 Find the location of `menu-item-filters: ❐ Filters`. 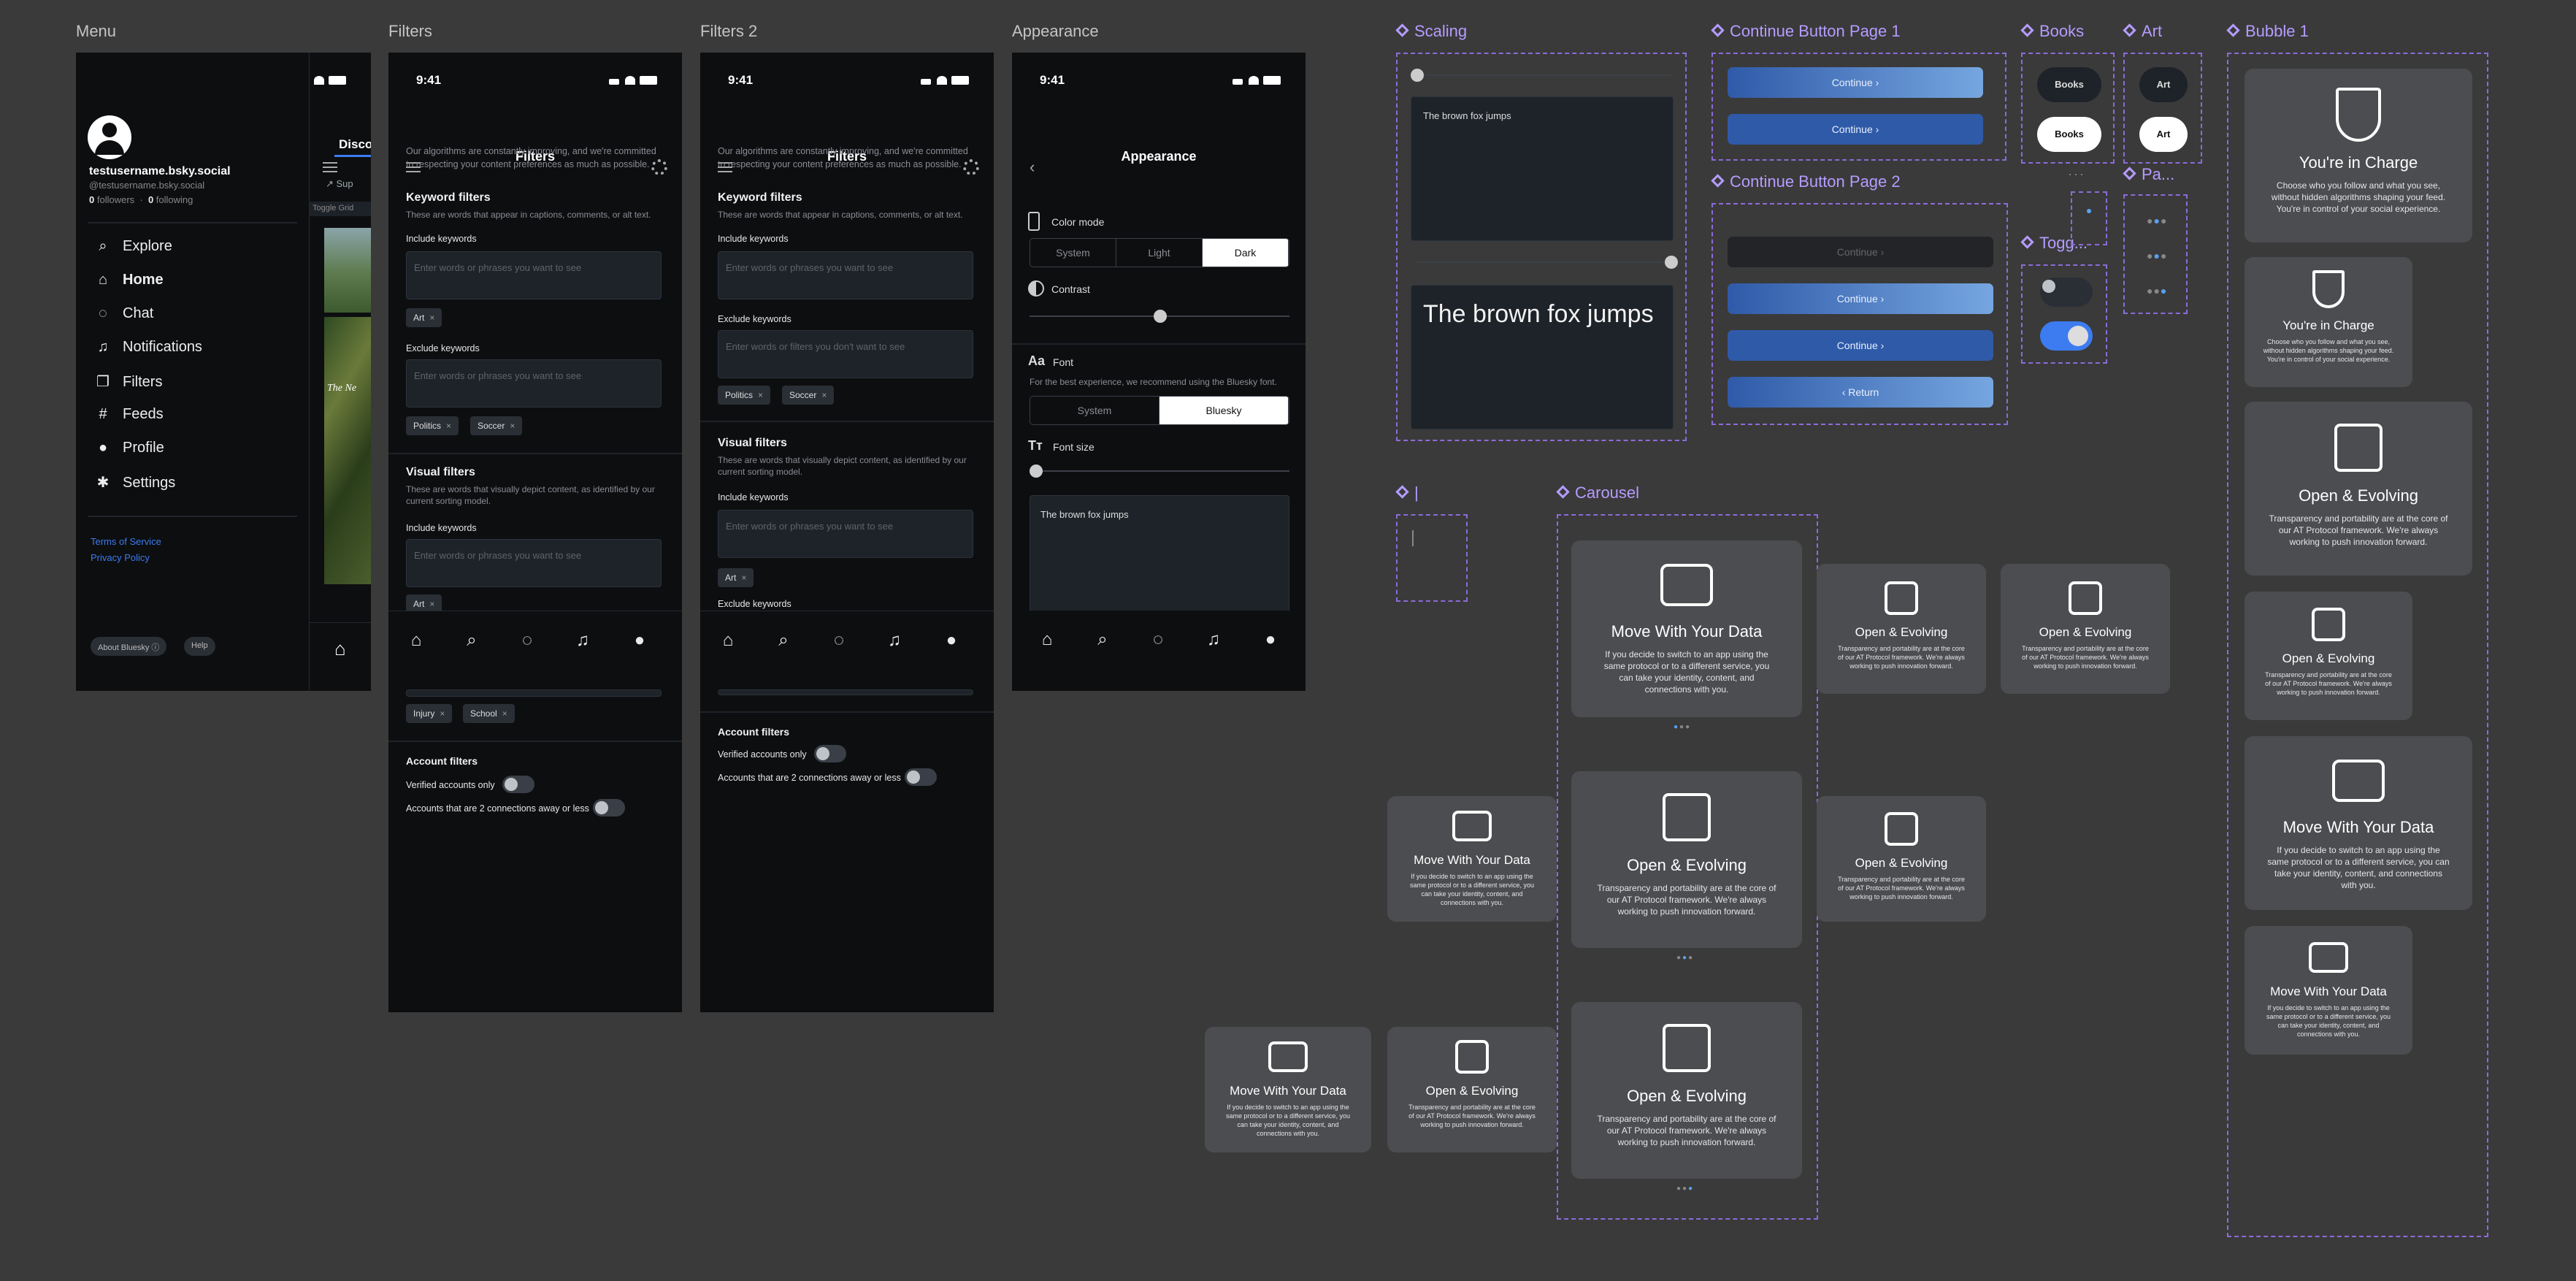

menu-item-filters: ❐ Filters is located at coordinates (127, 381).